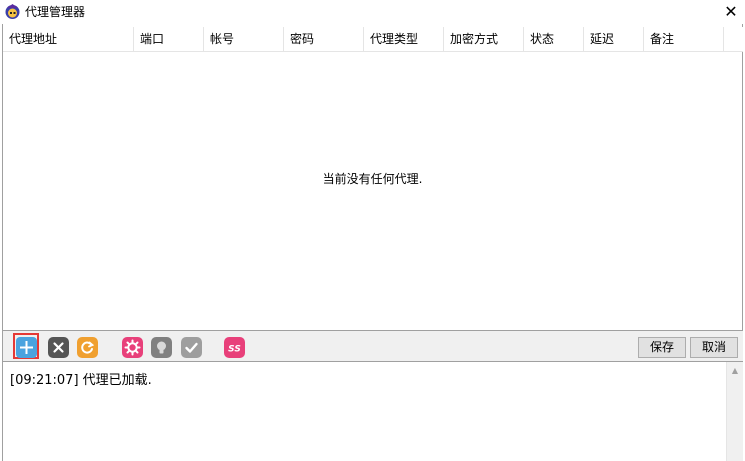 Image resolution: width=745 pixels, height=461 pixels. Describe the element at coordinates (12, 11) in the screenshot. I see `app-logo-icon` at that location.